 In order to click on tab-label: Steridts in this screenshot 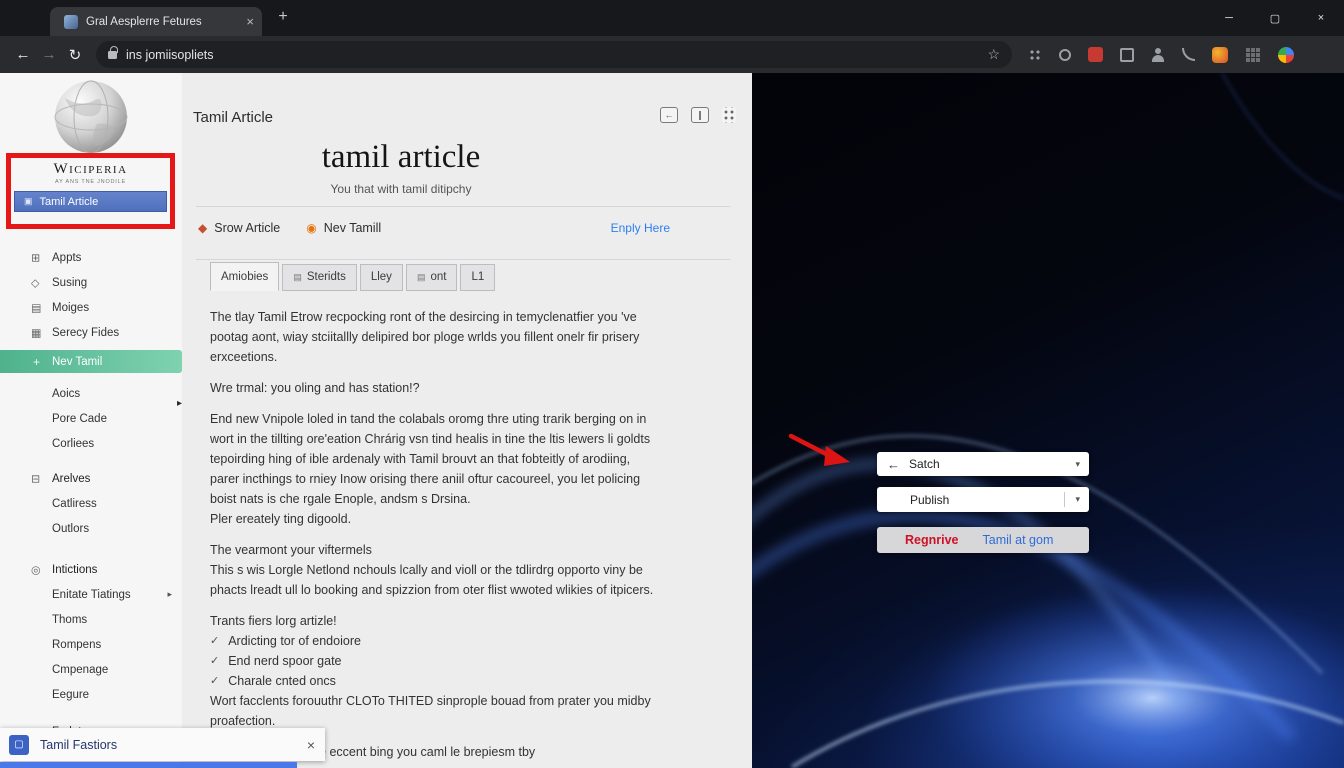, I will do `click(326, 277)`.